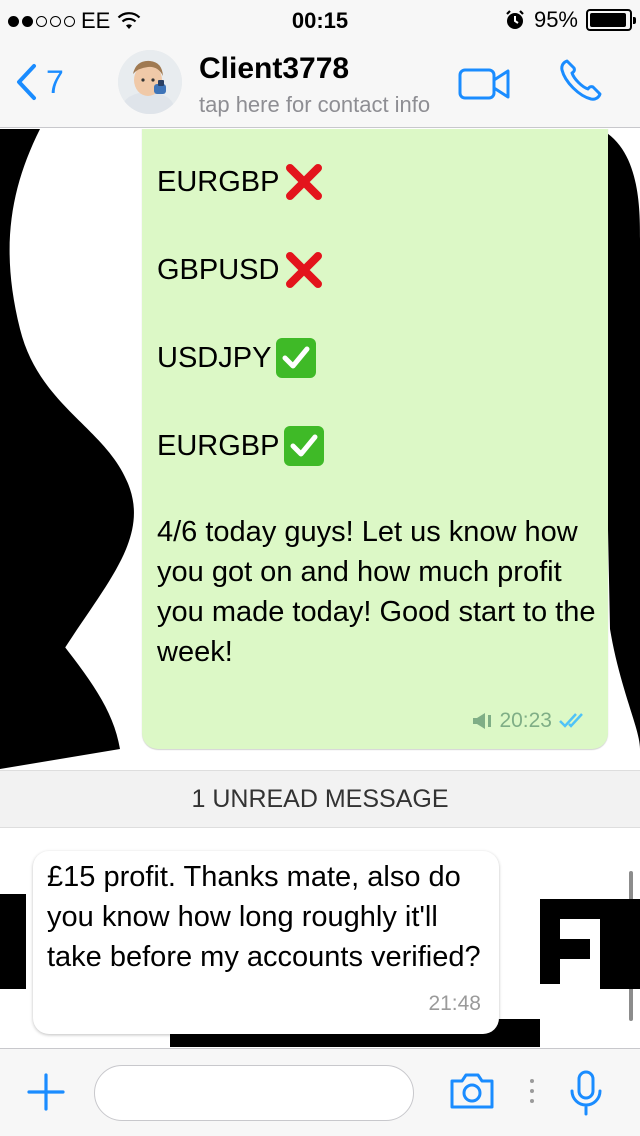 The width and height of the screenshot is (640, 1136). Describe the element at coordinates (39, 82) in the screenshot. I see `back-button: 7` at that location.